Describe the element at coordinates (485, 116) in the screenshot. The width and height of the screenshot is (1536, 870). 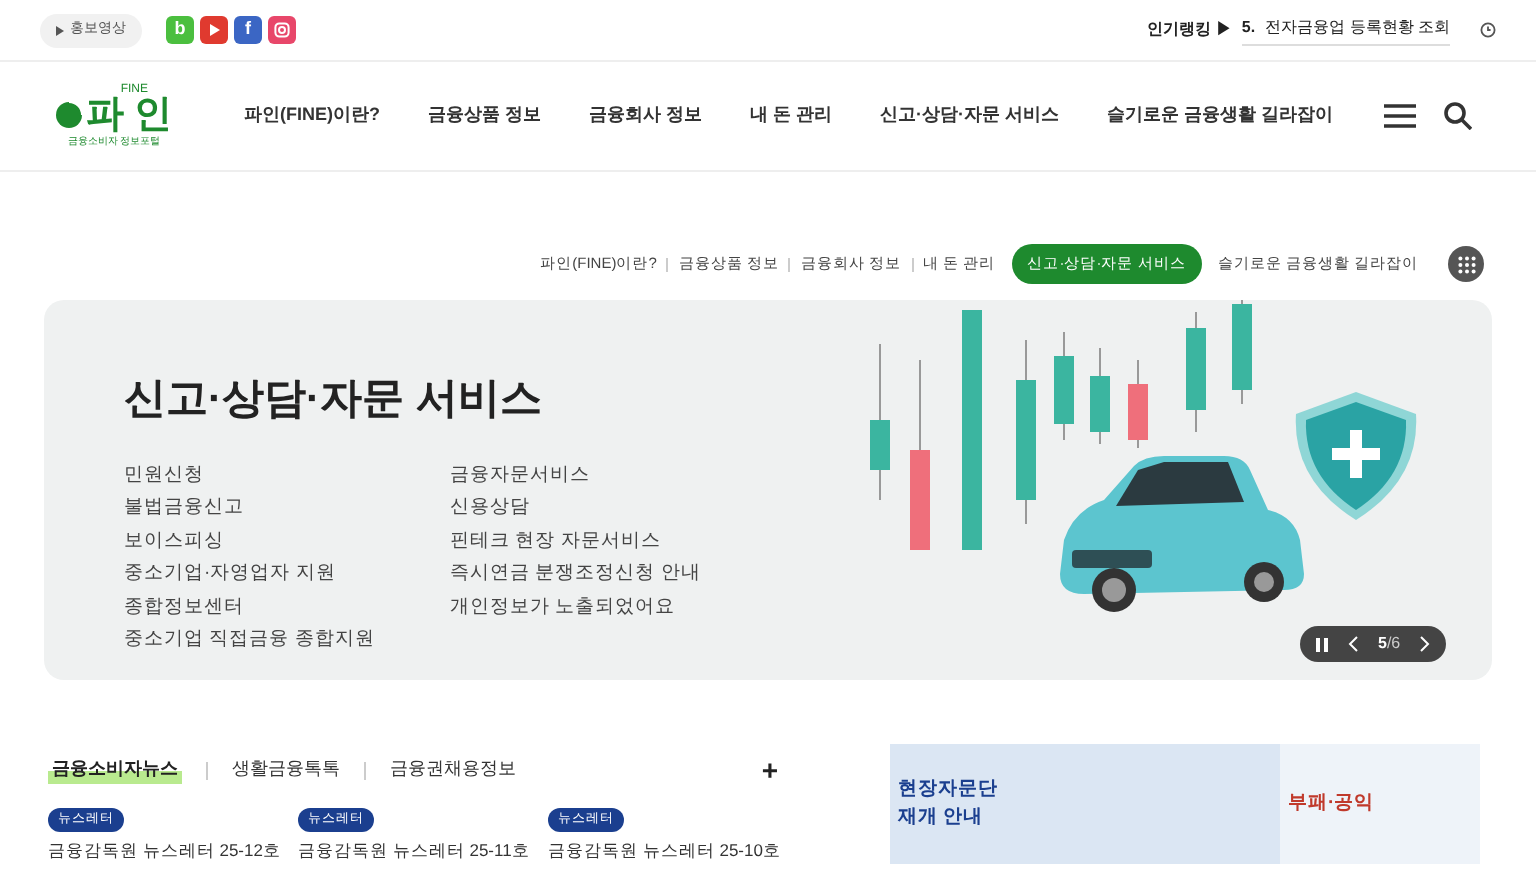
I see `nav-menu-item: 금융상품 정보` at that location.